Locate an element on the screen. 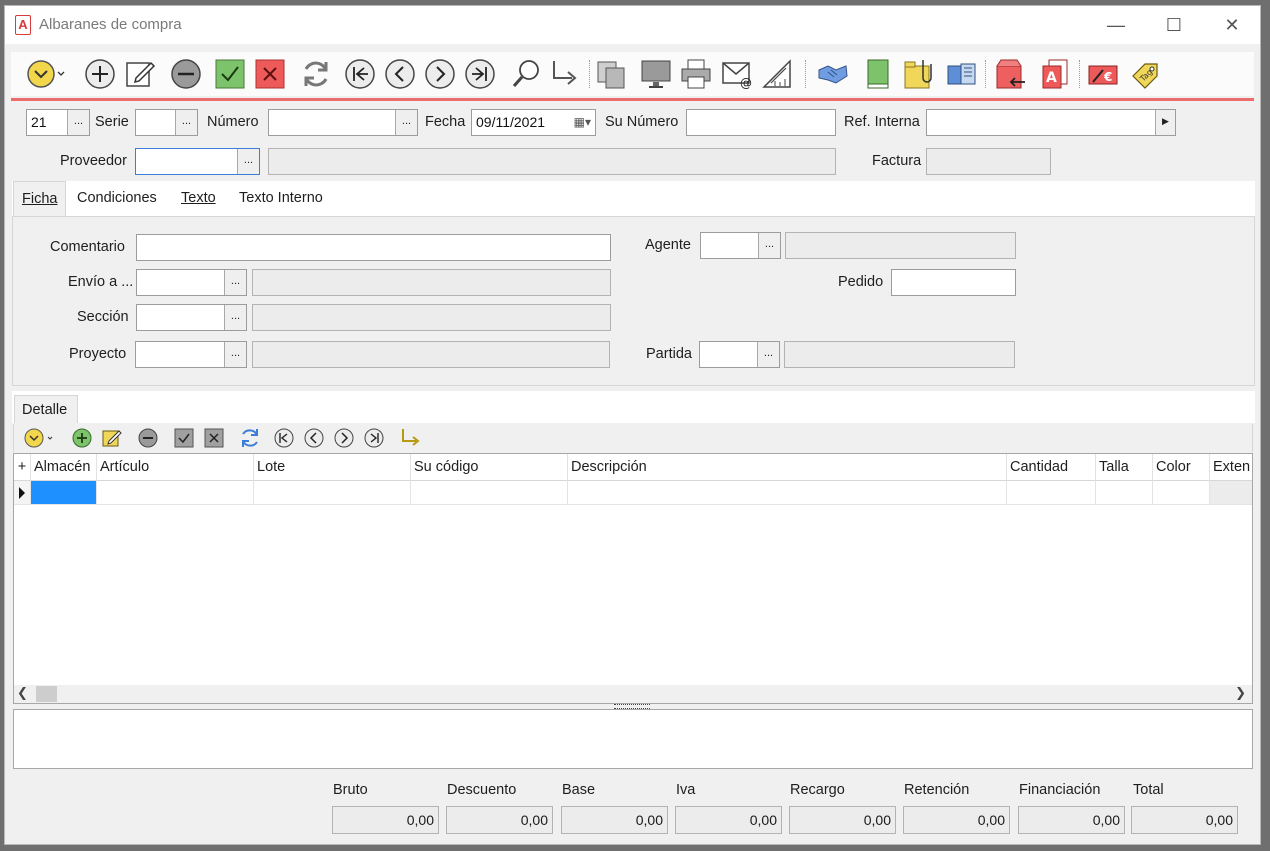  scrollbar-thumb is located at coordinates (46, 694).